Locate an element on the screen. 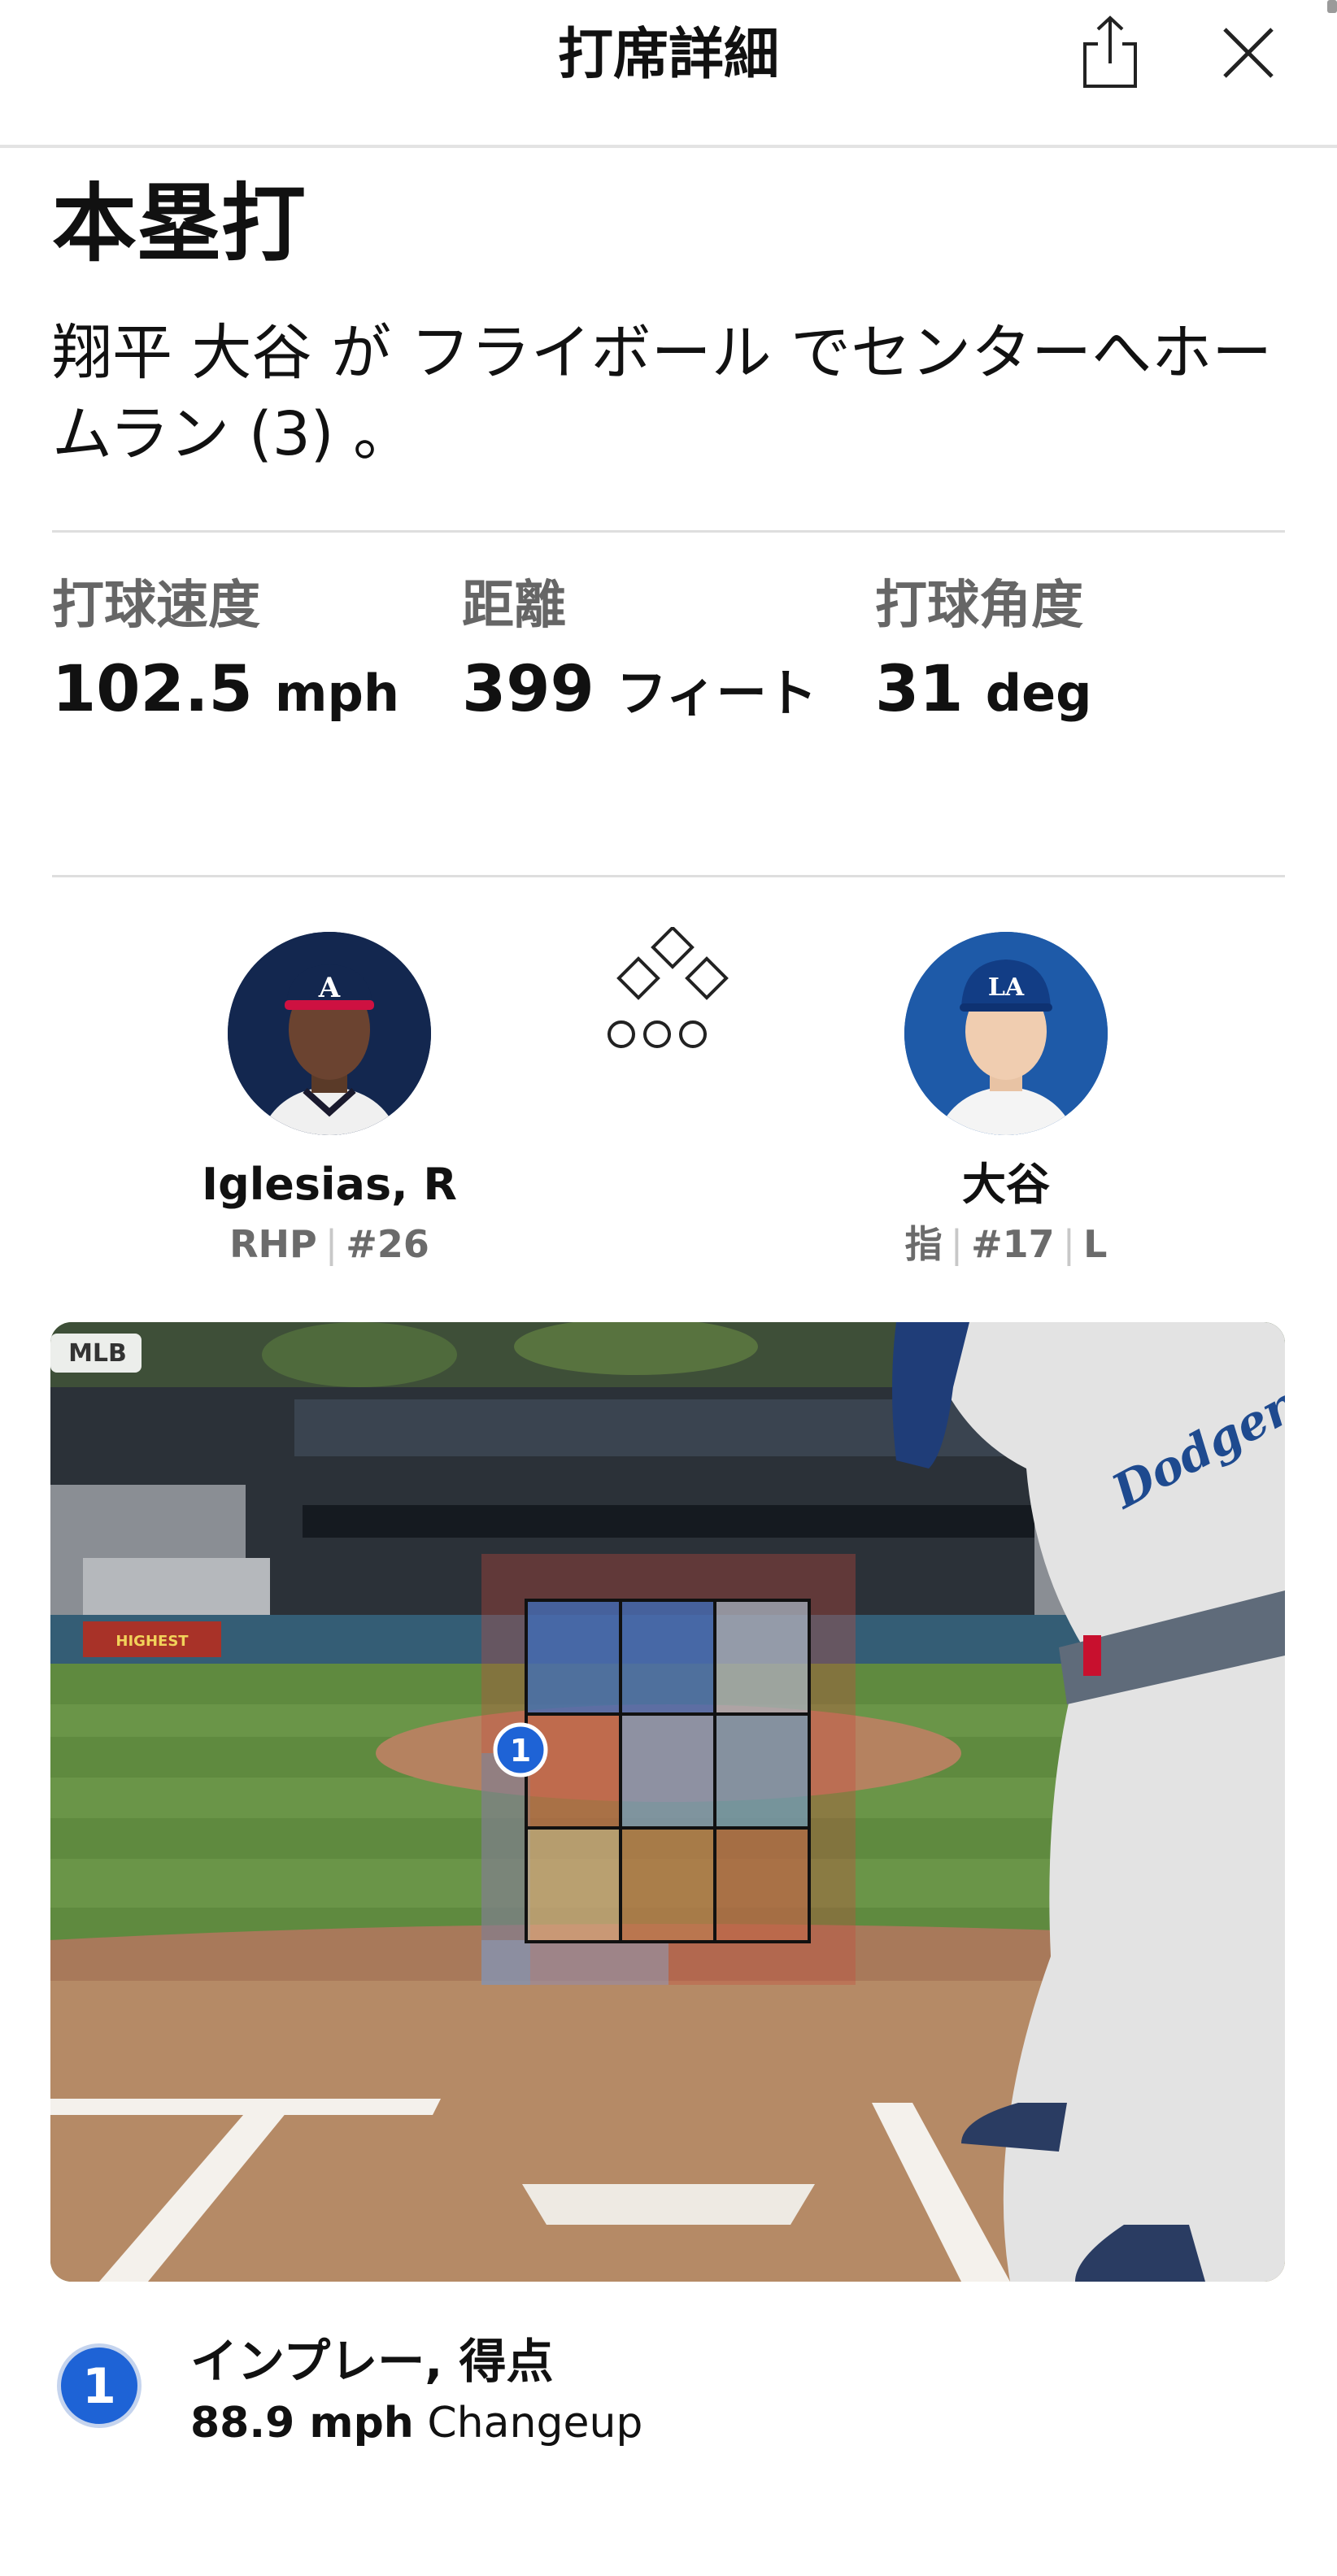 This screenshot has width=1337, height=2576. pitch-type: Changeup is located at coordinates (535, 2424).